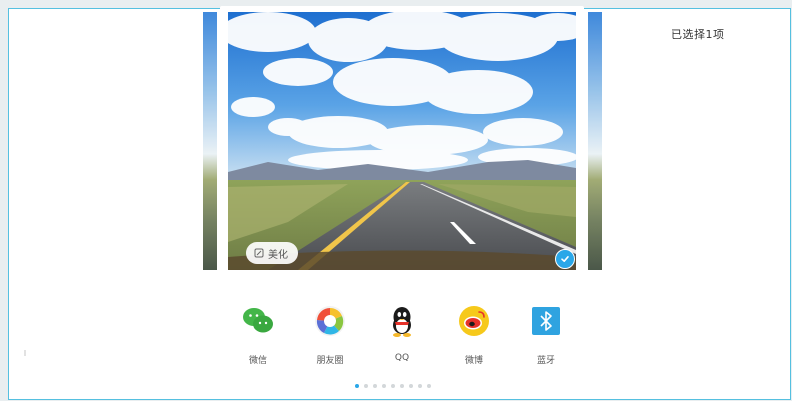 This screenshot has width=792, height=401. Describe the element at coordinates (474, 321) in the screenshot. I see `weibo-icon` at that location.